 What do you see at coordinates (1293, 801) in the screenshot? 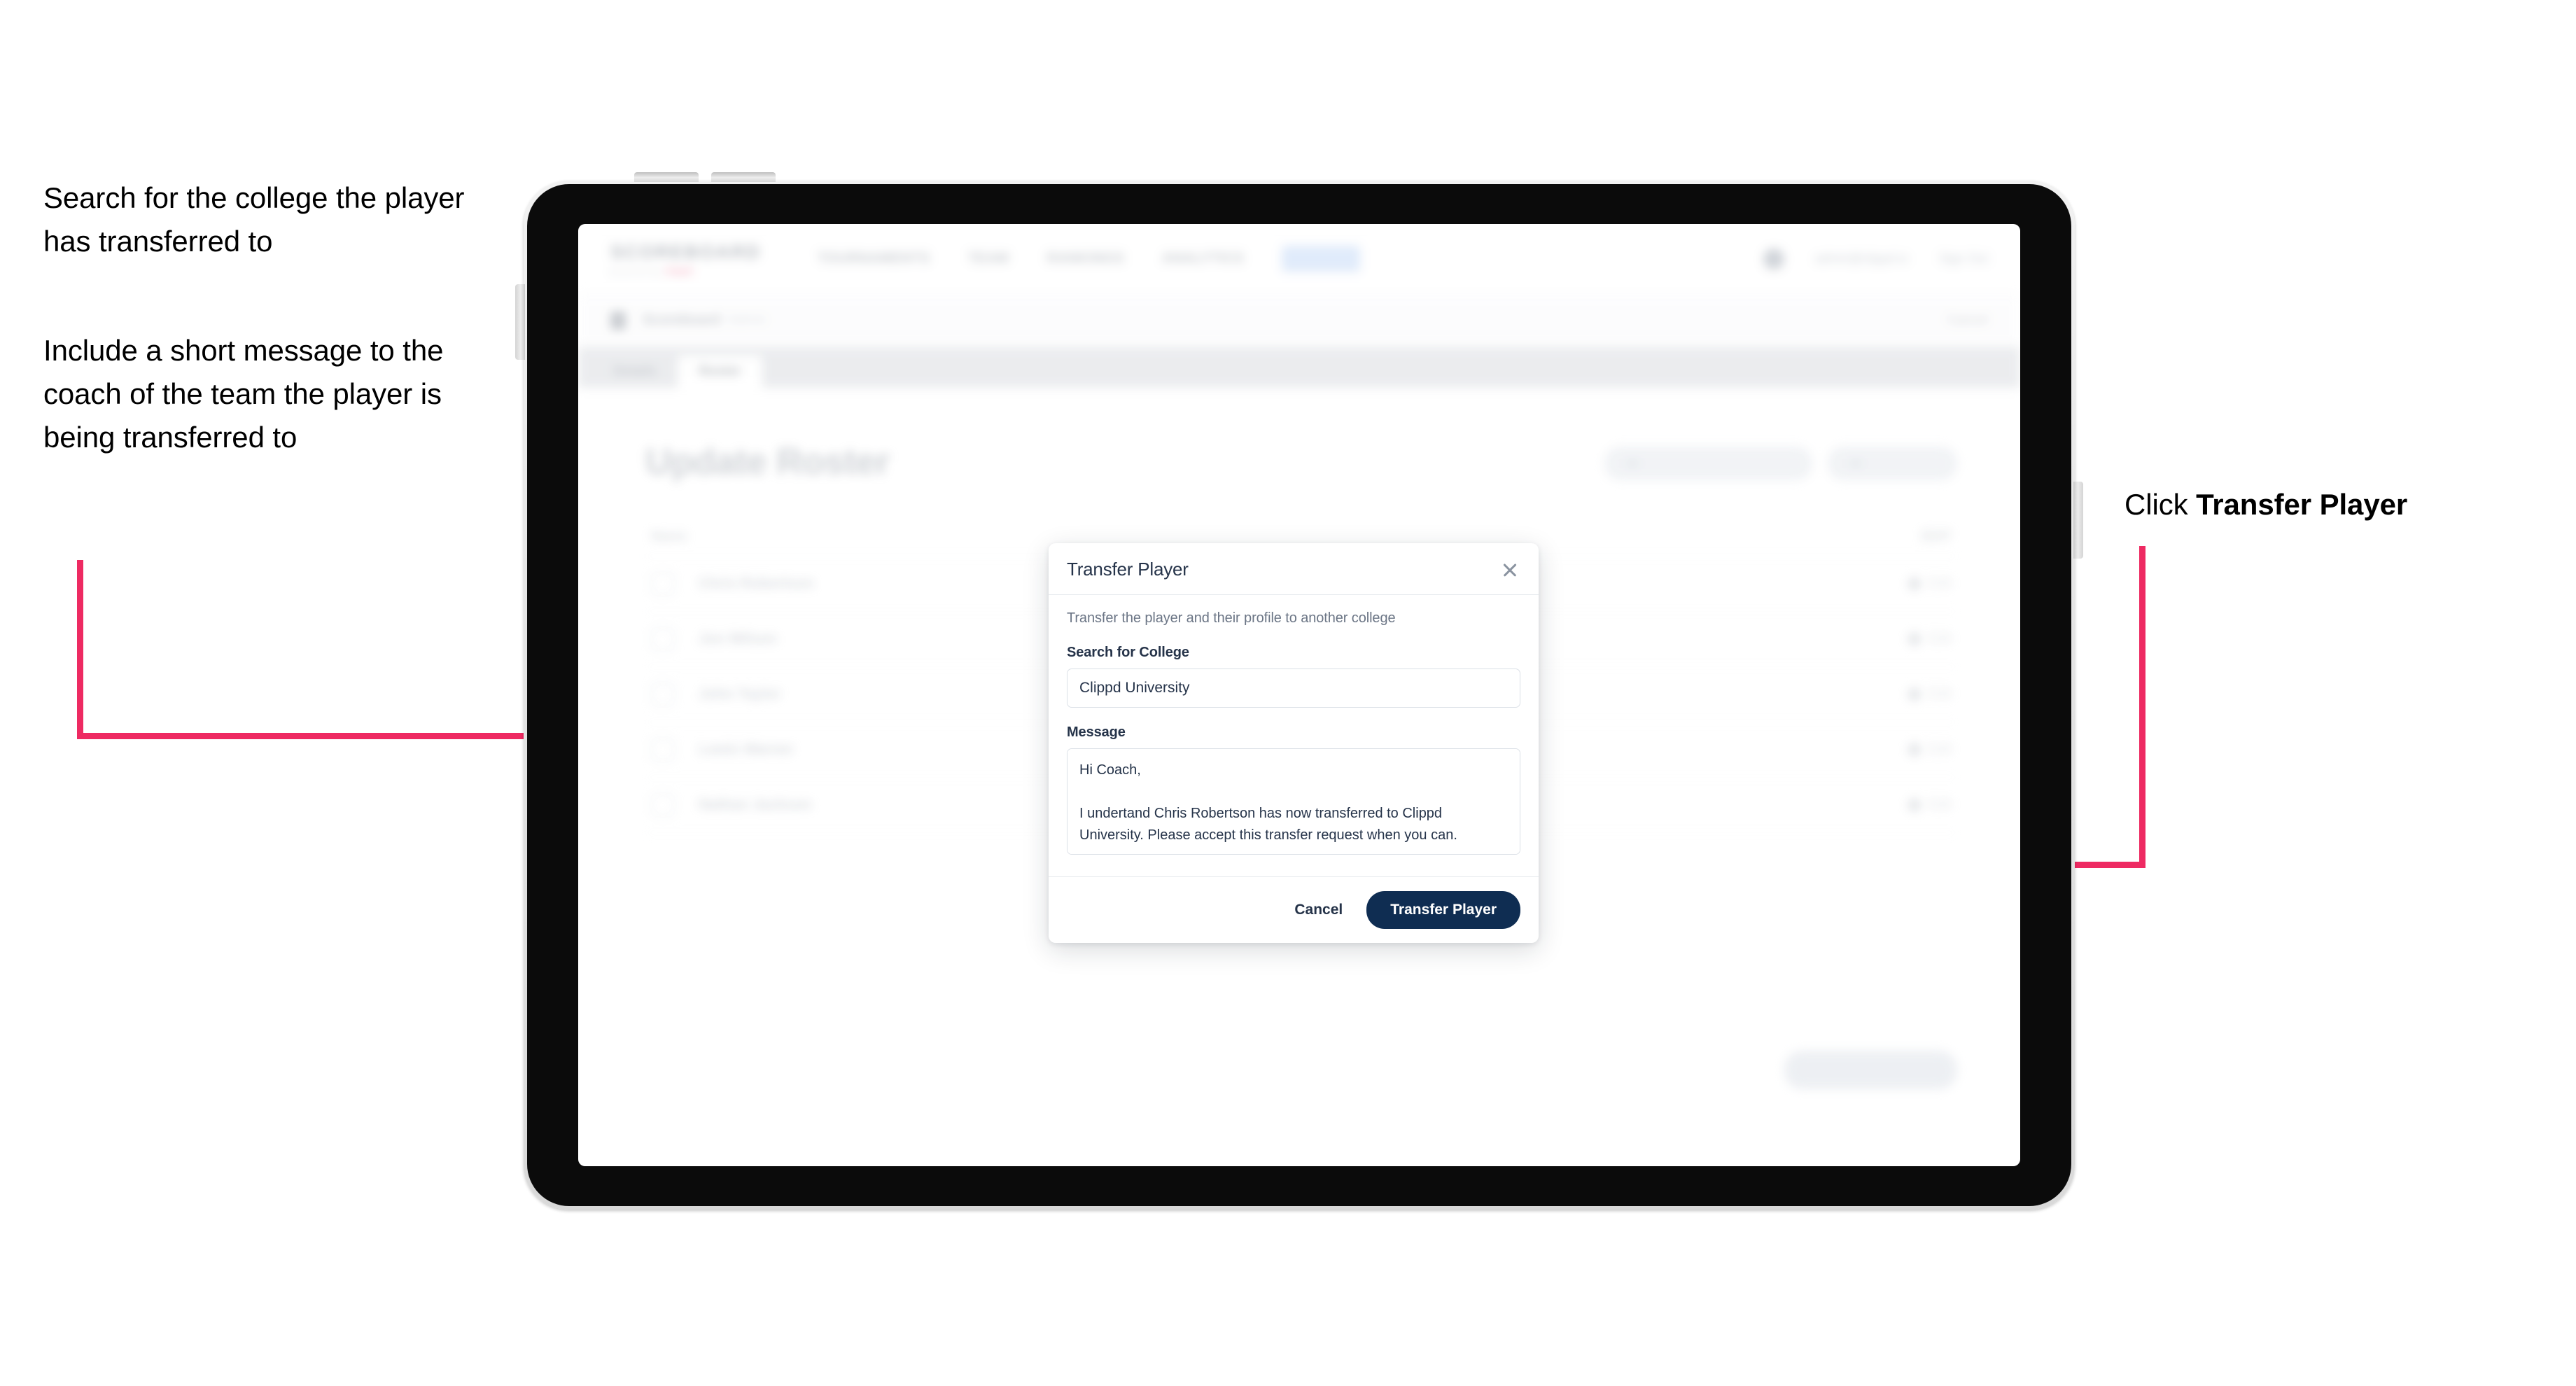
I see `message-textarea` at bounding box center [1293, 801].